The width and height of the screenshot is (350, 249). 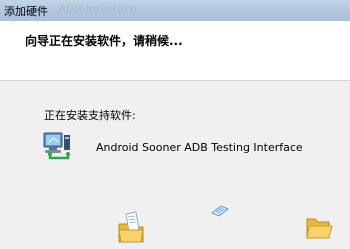 I want to click on install-status-label: 正在安装支持软件:, so click(x=90, y=115).